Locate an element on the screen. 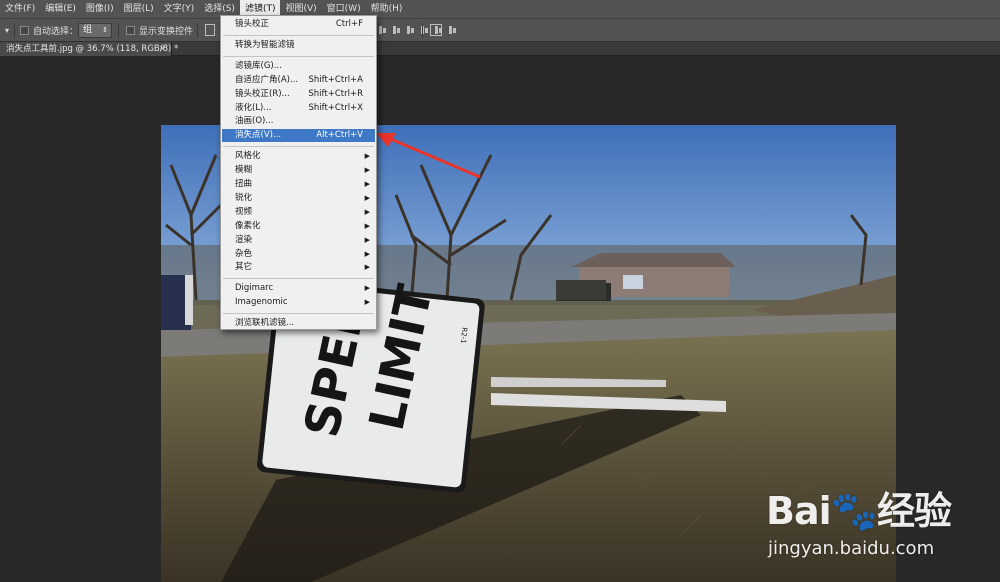 The height and width of the screenshot is (582, 1000). auto-select-label: 自动选择： is located at coordinates (56, 32).